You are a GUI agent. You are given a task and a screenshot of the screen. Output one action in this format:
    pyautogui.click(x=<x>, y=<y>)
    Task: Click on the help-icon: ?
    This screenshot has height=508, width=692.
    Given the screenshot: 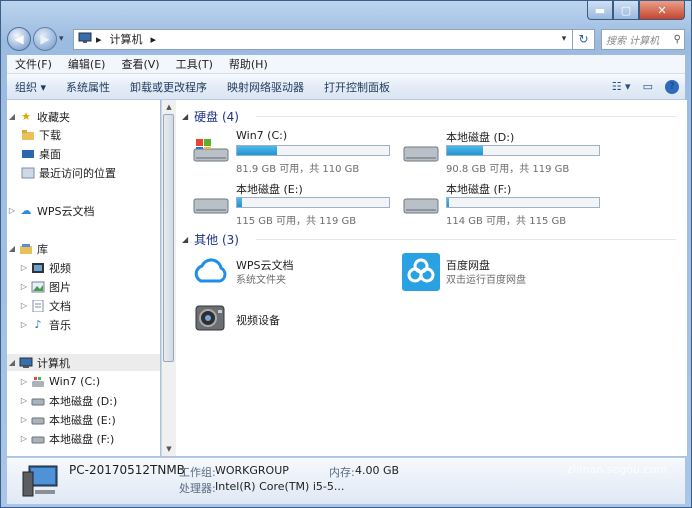 What is the action you would take?
    pyautogui.click(x=672, y=86)
    